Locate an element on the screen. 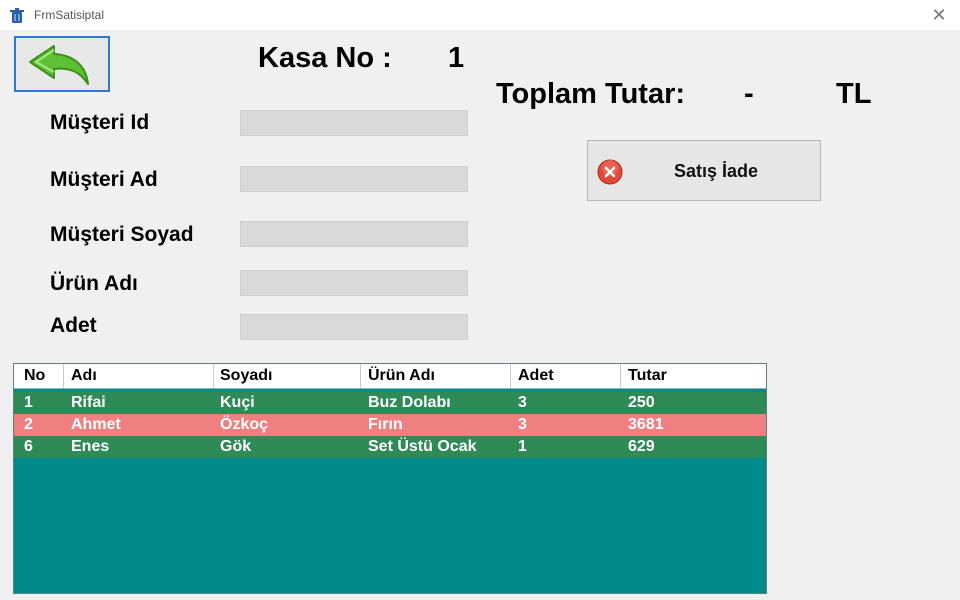 The height and width of the screenshot is (600, 960). back-button is located at coordinates (62, 64).